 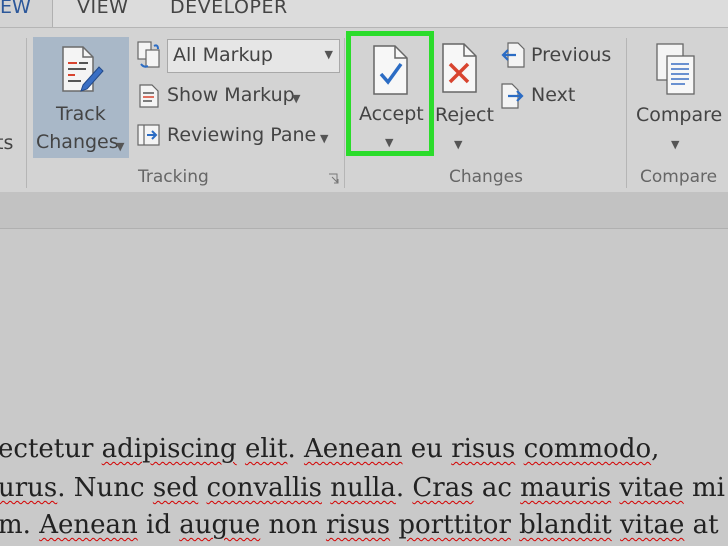 I want to click on show-markup-button: Show Markup, so click(x=231, y=95).